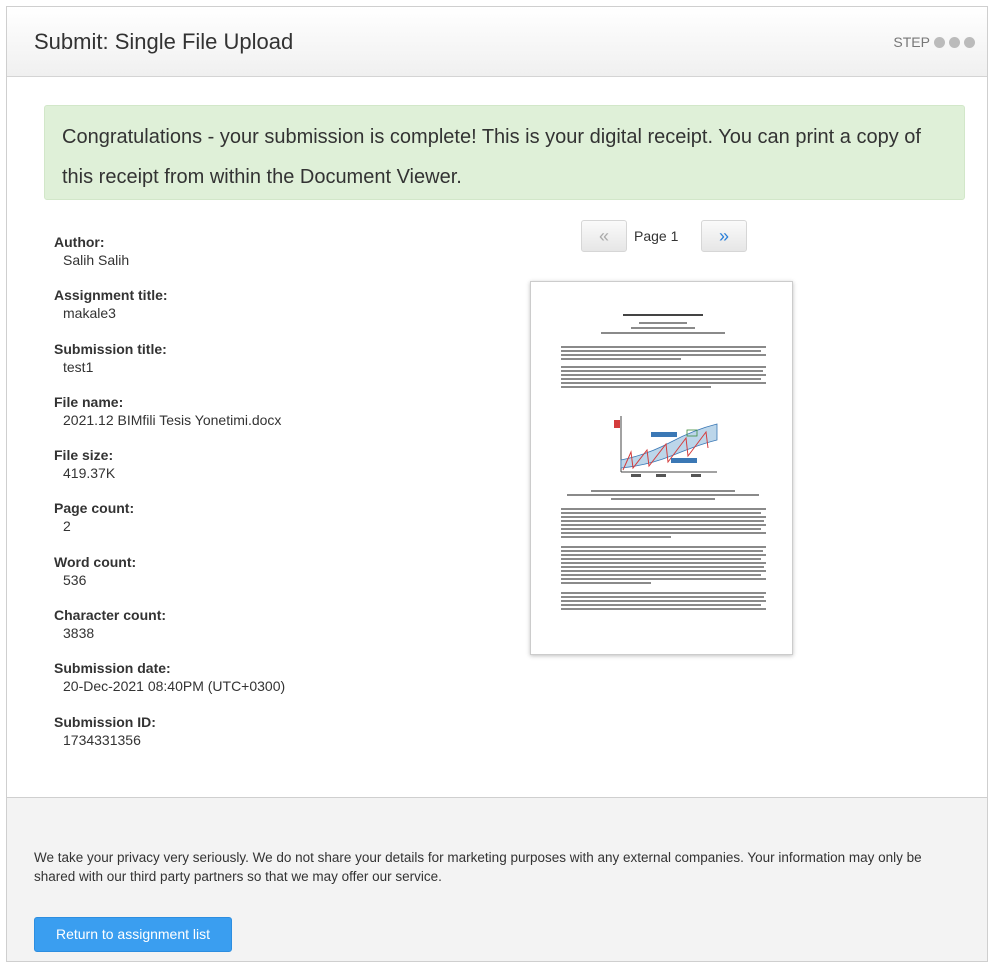 This screenshot has height=964, width=989. Describe the element at coordinates (656, 236) in the screenshot. I see `page-indicator: Page 1` at that location.